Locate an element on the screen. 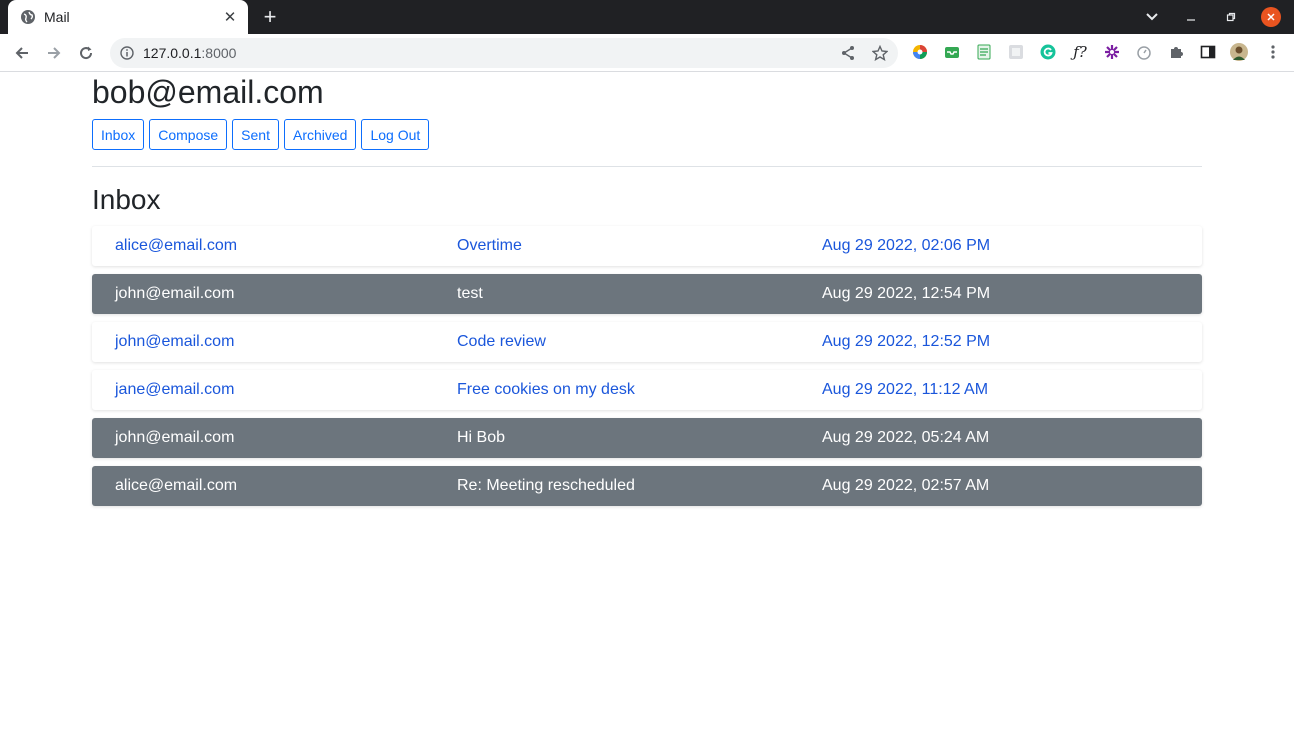  email-subject: Overtime is located at coordinates (489, 245).